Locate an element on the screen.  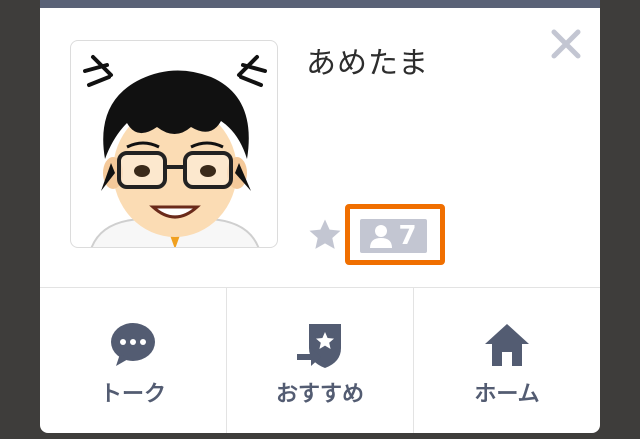
chat-bubble-icon is located at coordinates (133, 344).